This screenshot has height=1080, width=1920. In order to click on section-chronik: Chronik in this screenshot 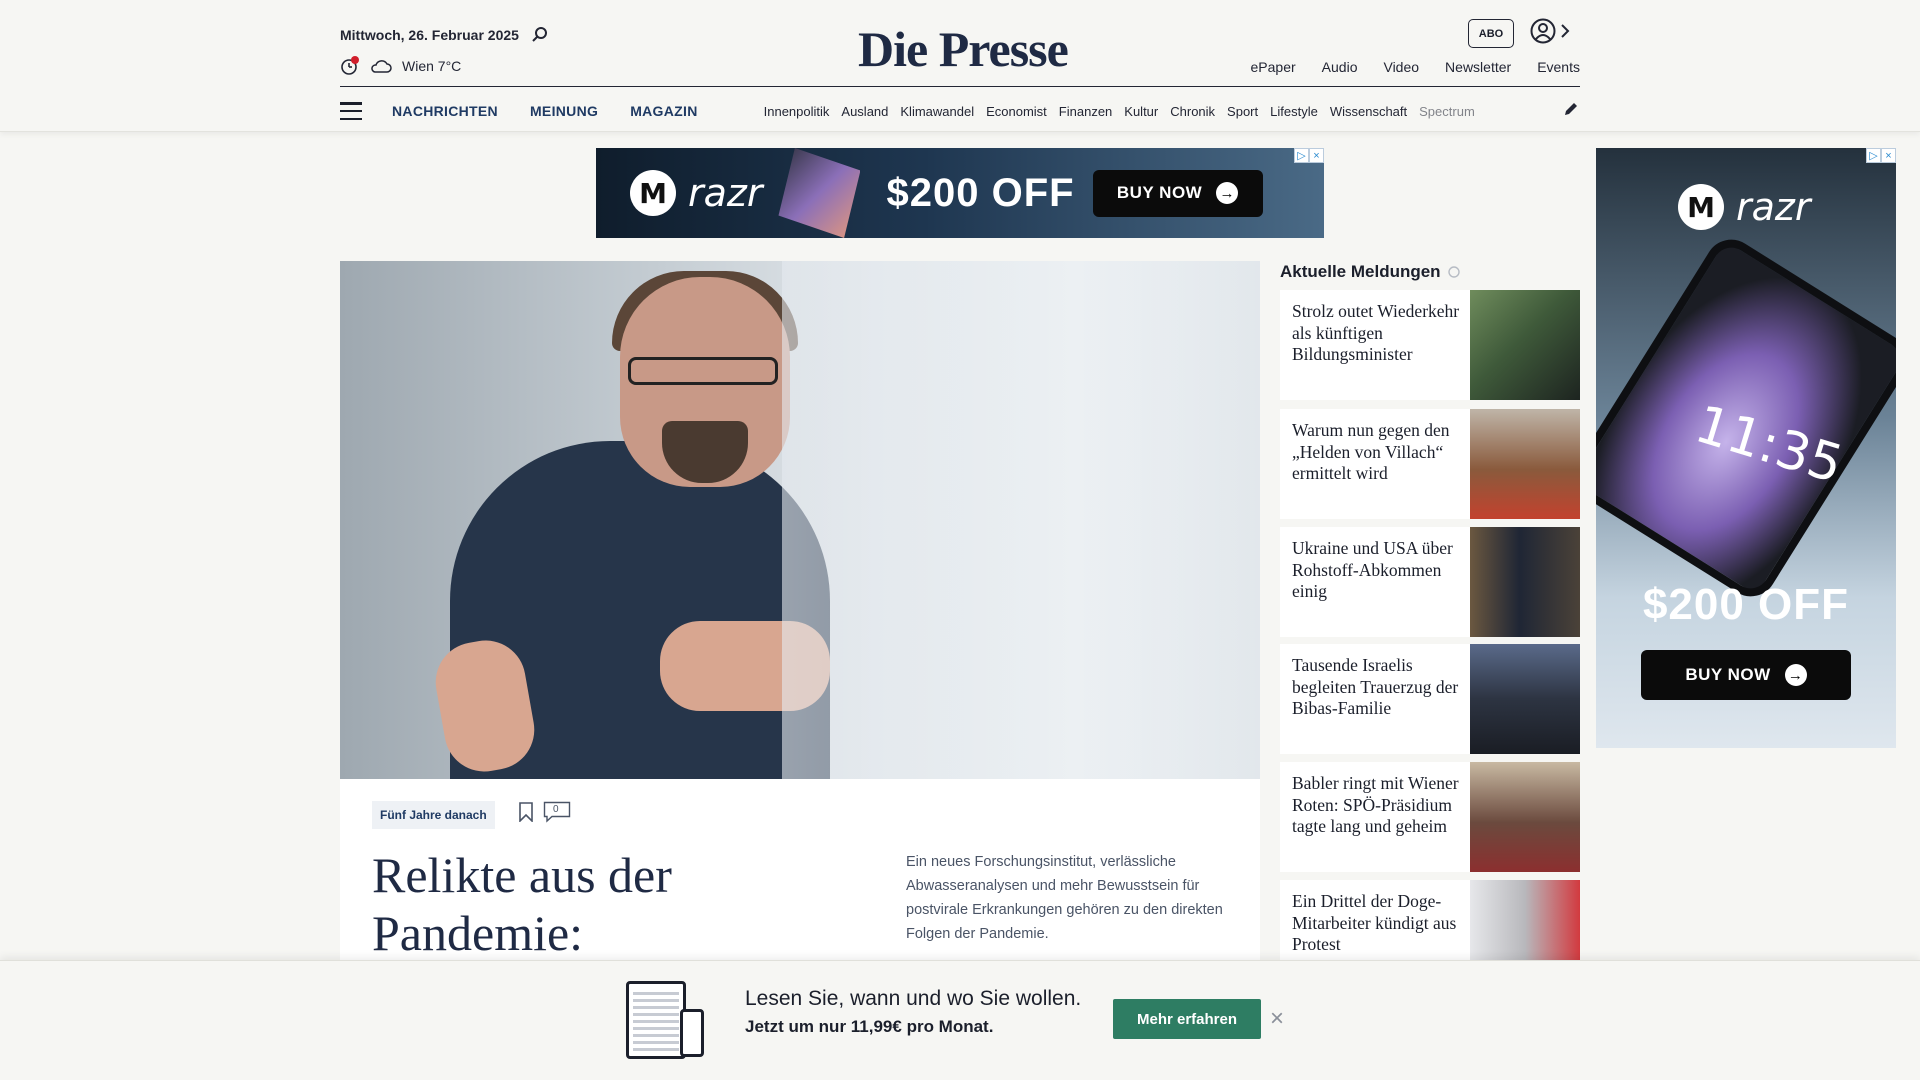, I will do `click(1192, 111)`.